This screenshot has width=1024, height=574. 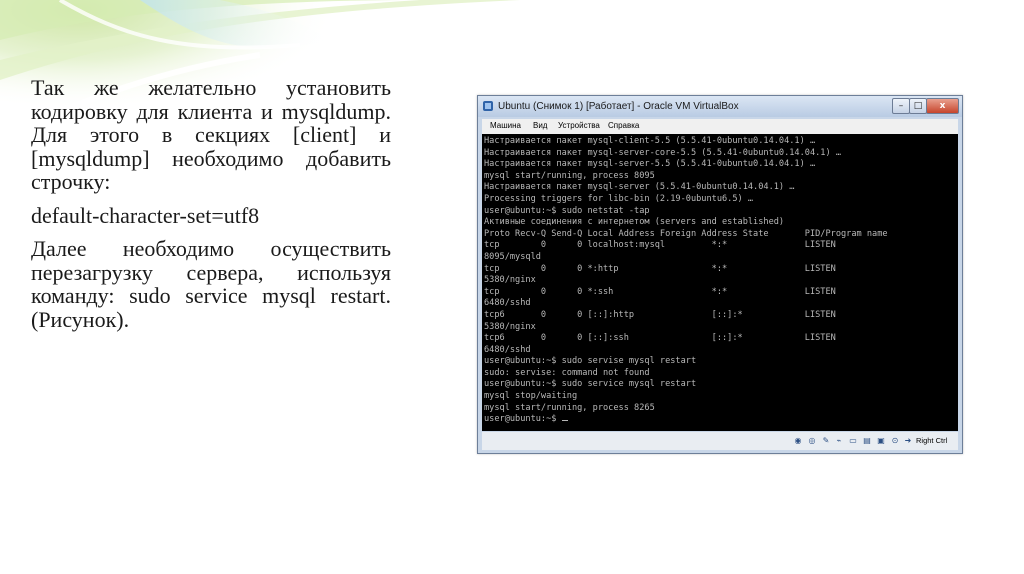 I want to click on terminal-line: sudo: servise: command not found, so click(x=567, y=372).